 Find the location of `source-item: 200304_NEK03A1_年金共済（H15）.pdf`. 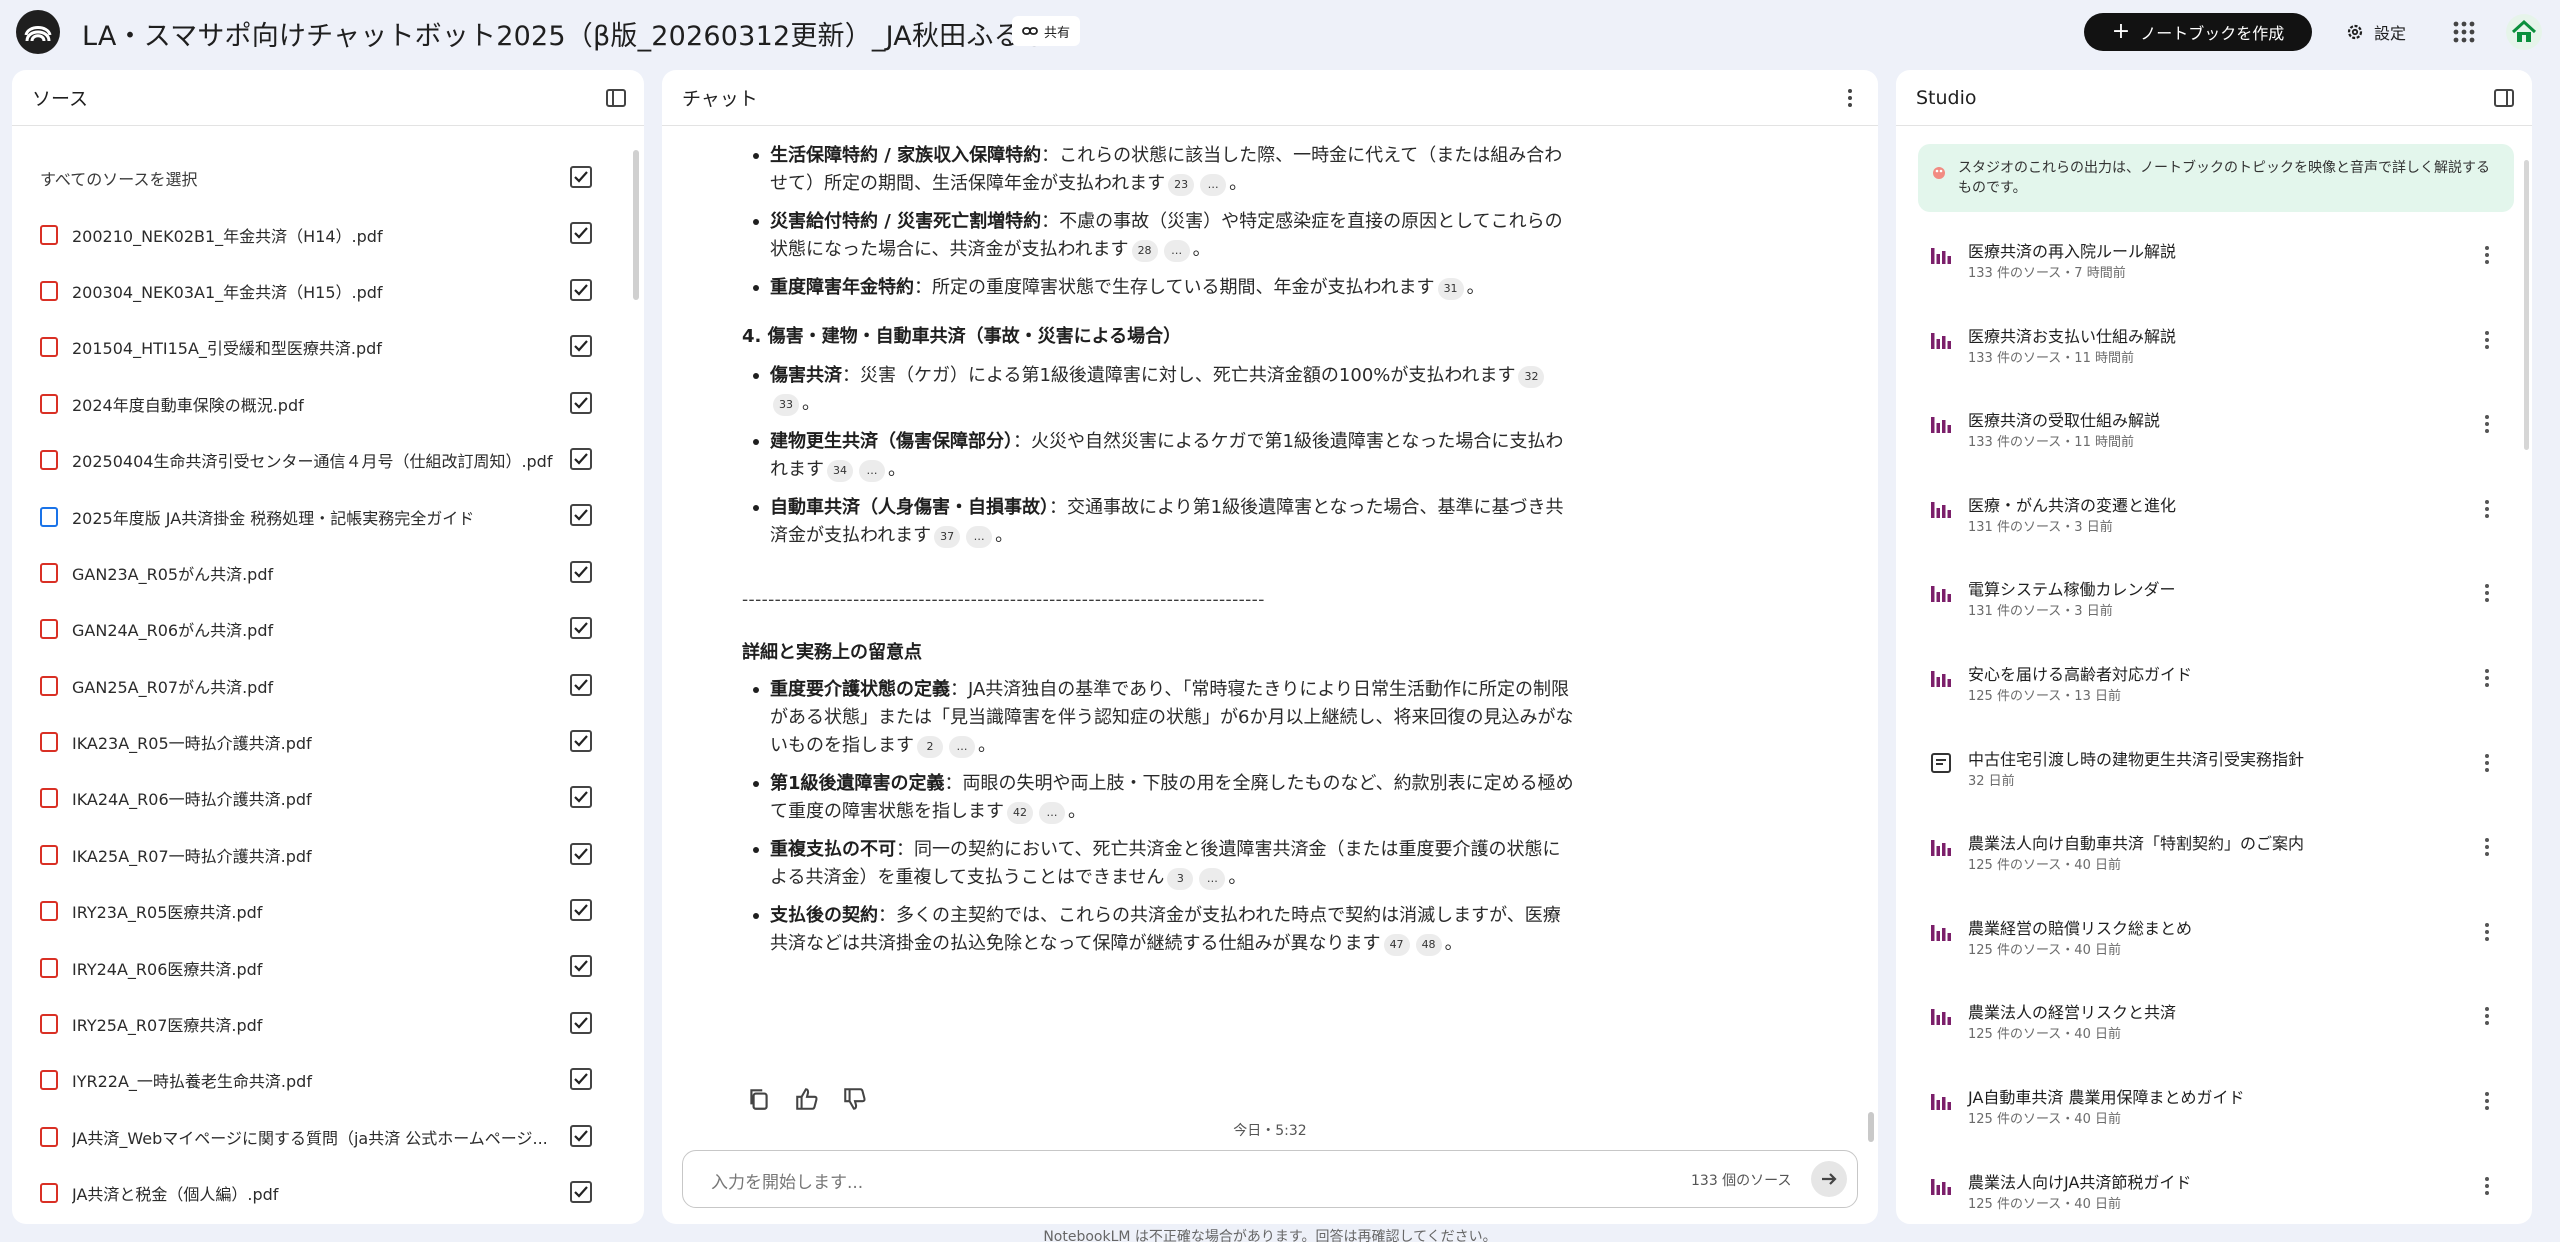

source-item: 200304_NEK03A1_年金共済（H15）.pdf is located at coordinates (317, 291).